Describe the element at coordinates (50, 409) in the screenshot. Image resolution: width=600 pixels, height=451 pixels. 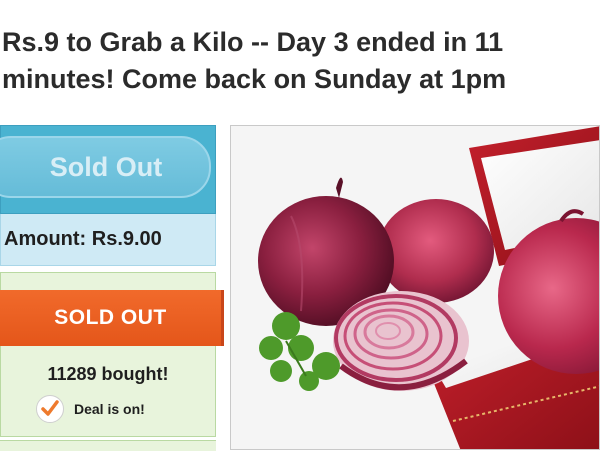
I see `checkmark-icon` at that location.